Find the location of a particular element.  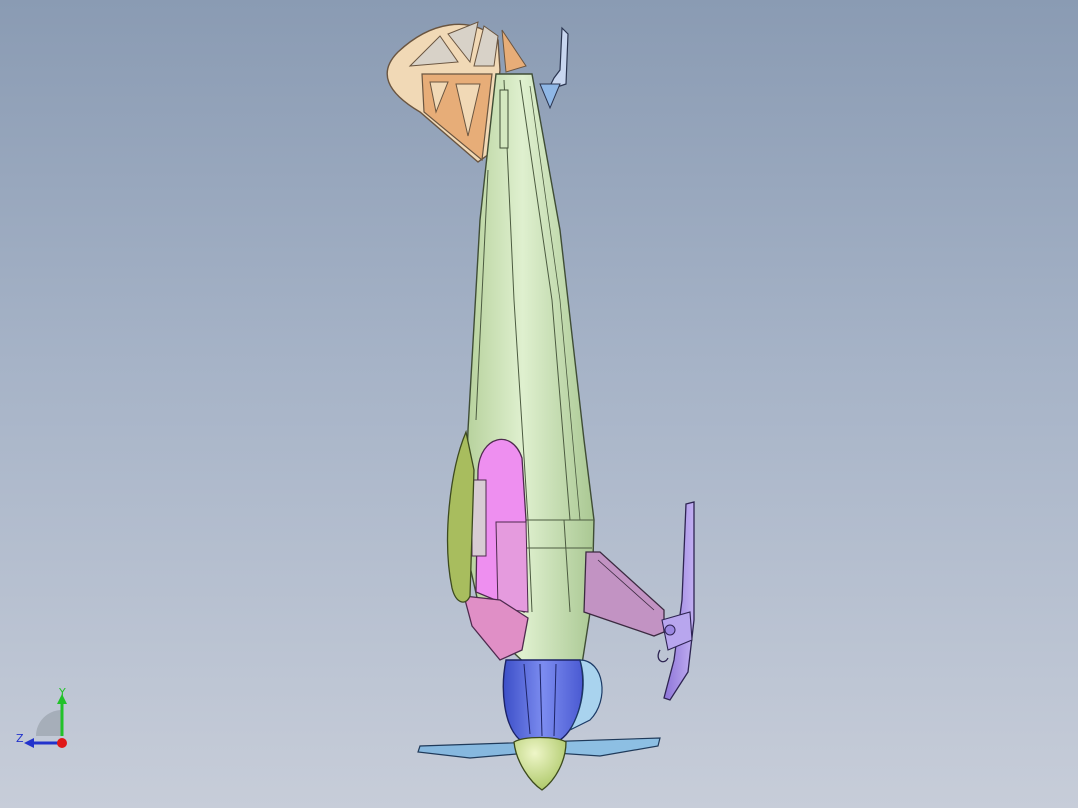

wheel-fairing is located at coordinates (460, 516).